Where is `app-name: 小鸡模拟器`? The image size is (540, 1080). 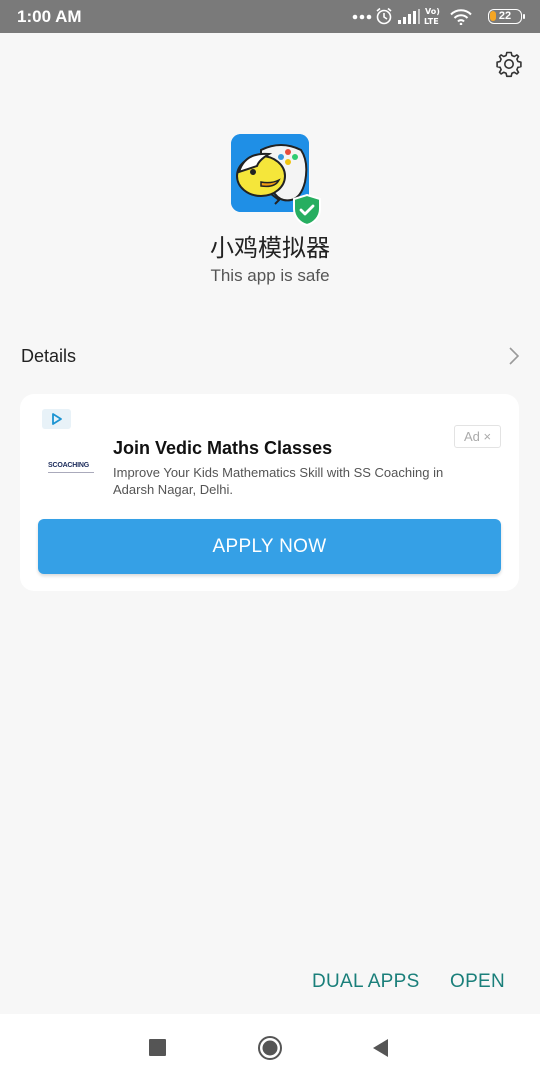
app-name: 小鸡模拟器 is located at coordinates (270, 248).